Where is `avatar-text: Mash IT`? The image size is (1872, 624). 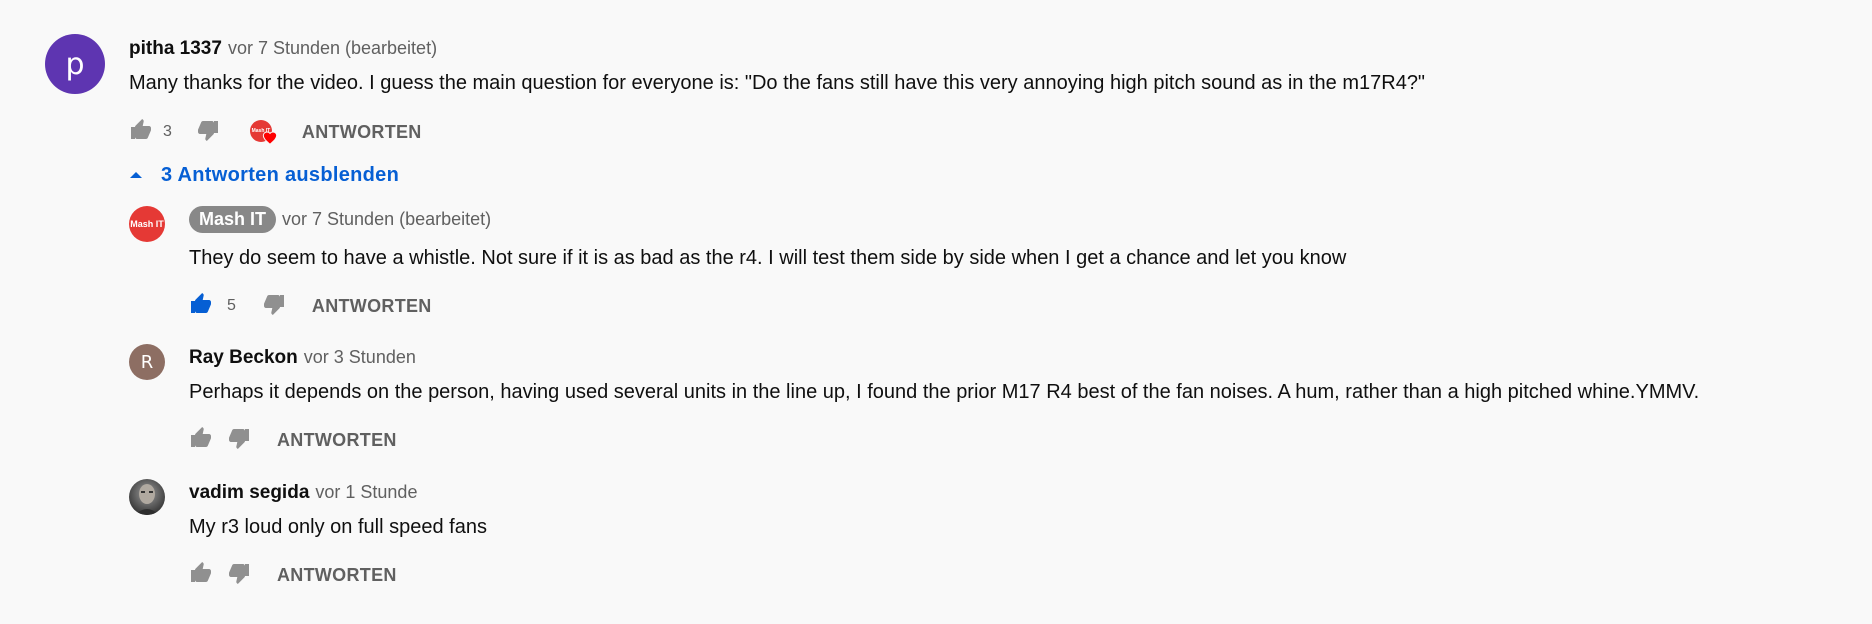
avatar-text: Mash IT is located at coordinates (147, 224).